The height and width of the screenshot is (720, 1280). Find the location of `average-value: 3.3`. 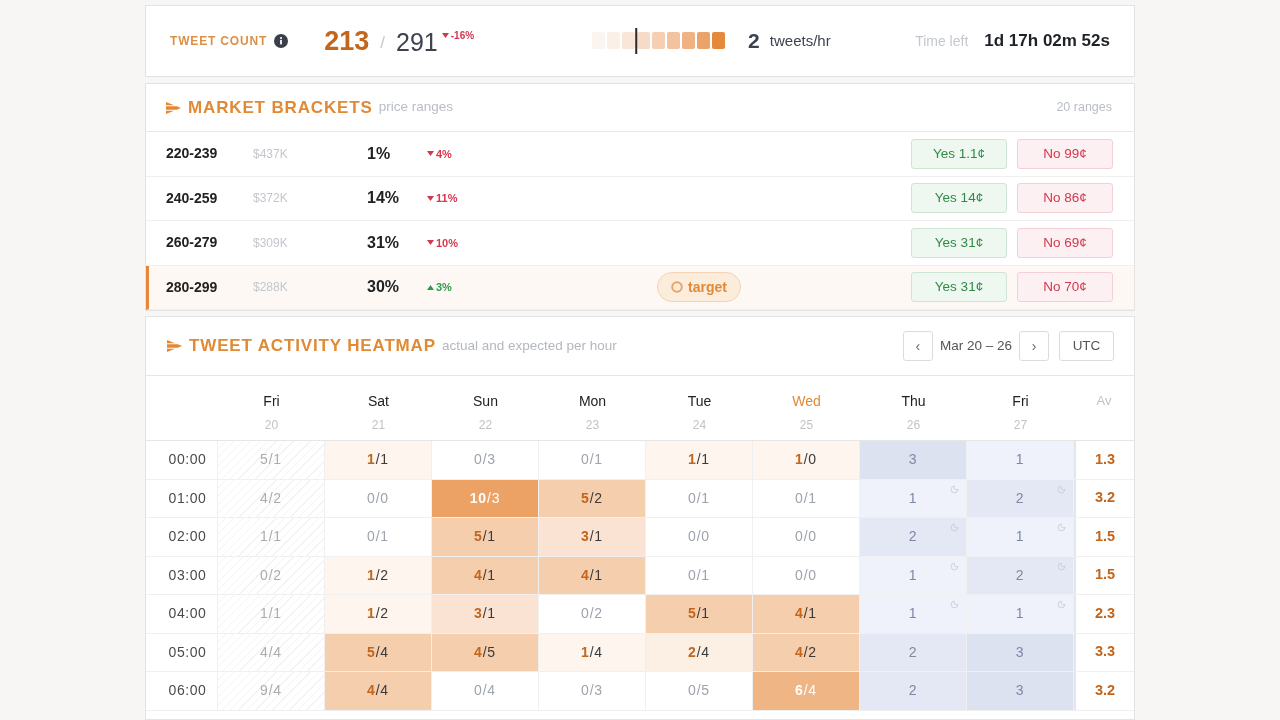

average-value: 3.3 is located at coordinates (1105, 652).